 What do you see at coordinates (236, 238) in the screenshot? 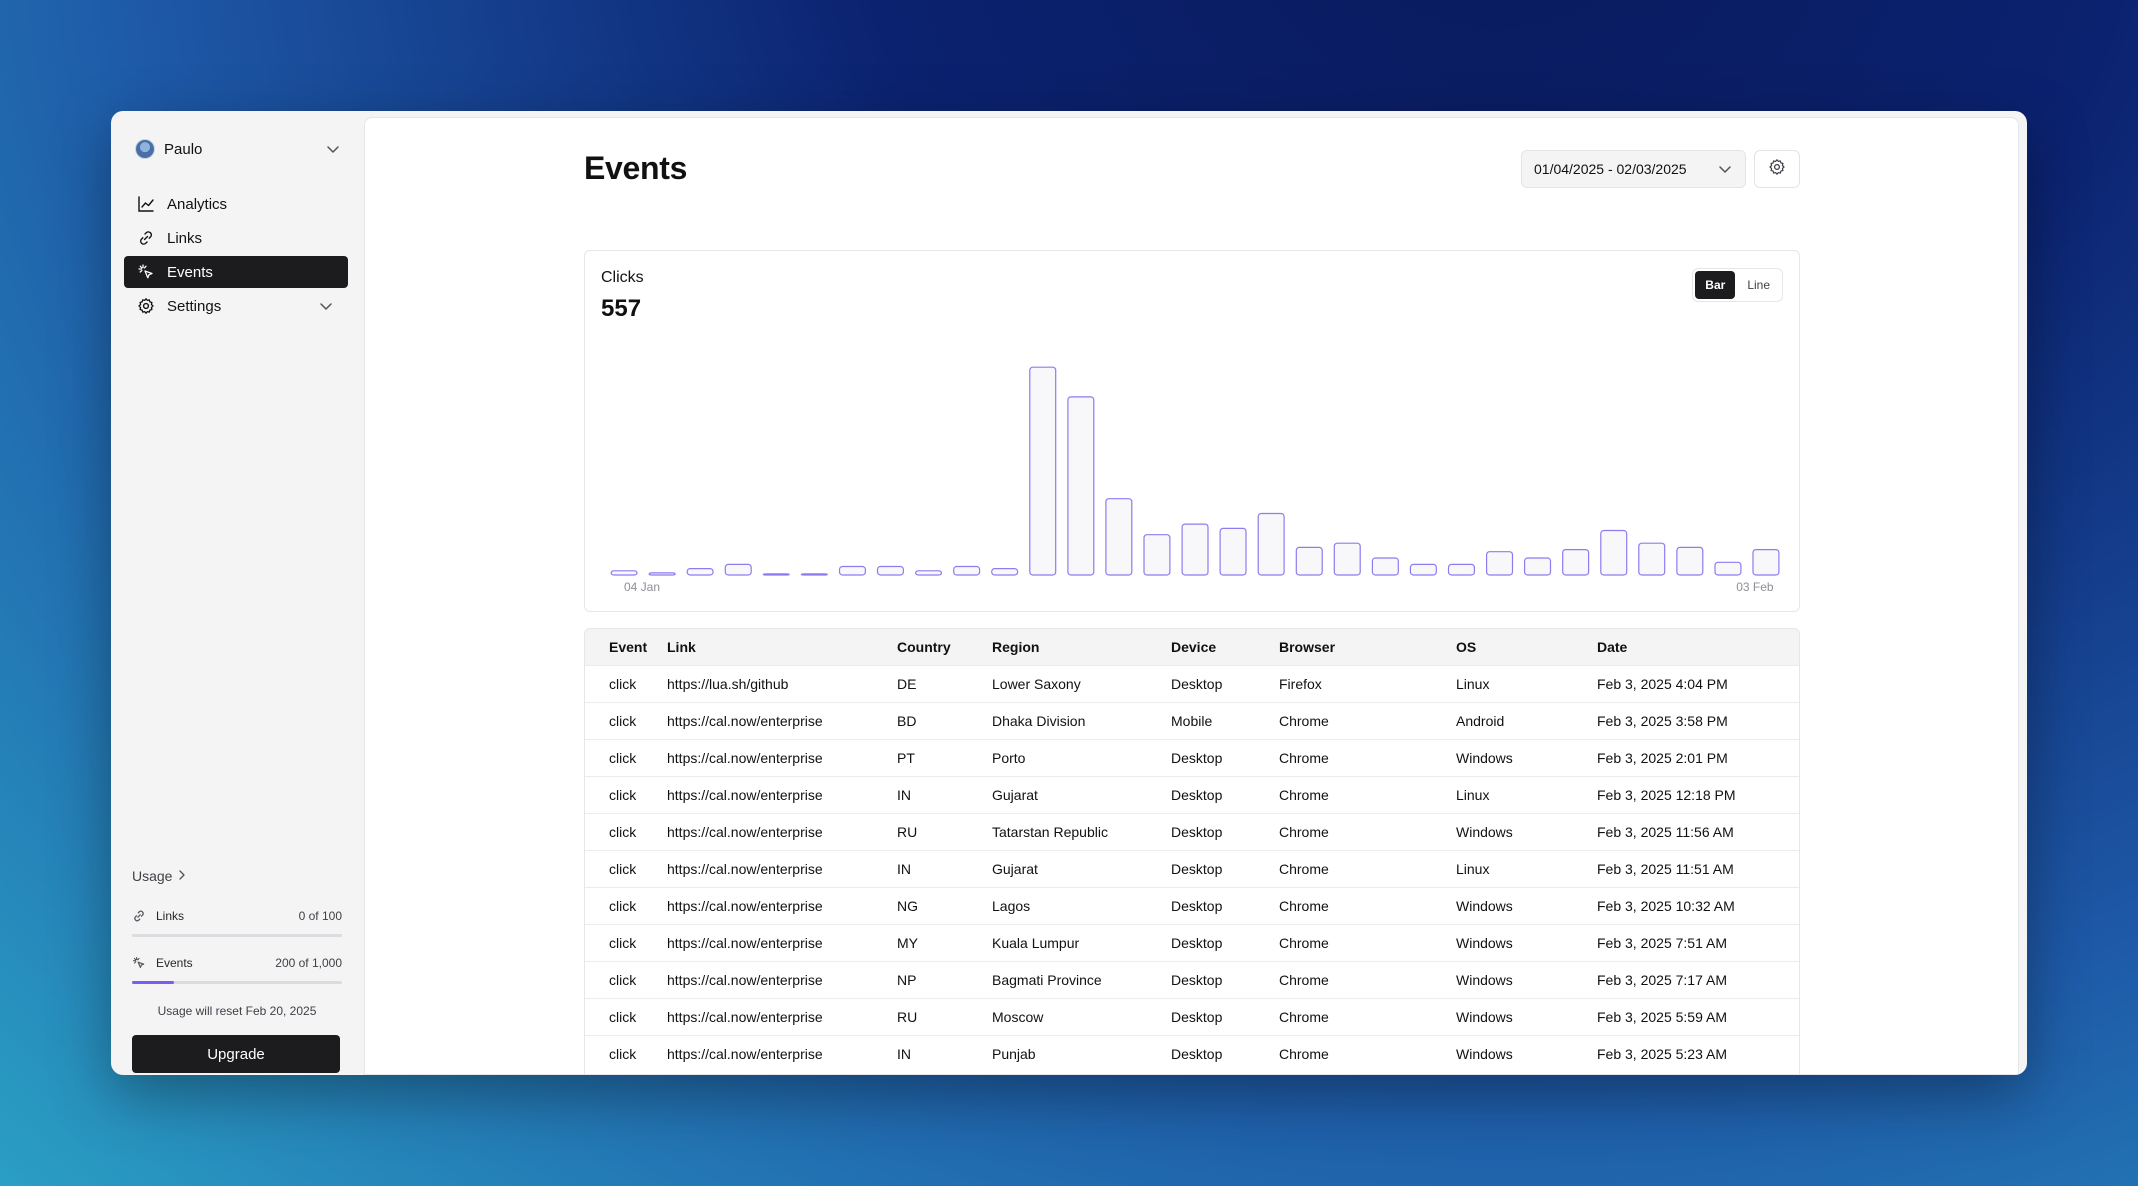
I see `sidebar-item-links: Links` at bounding box center [236, 238].